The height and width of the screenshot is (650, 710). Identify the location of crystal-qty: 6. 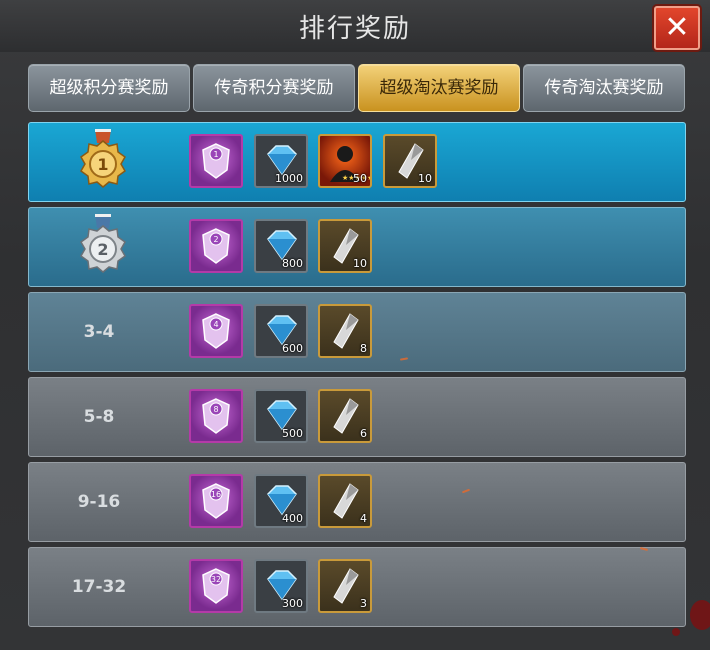
(363, 433).